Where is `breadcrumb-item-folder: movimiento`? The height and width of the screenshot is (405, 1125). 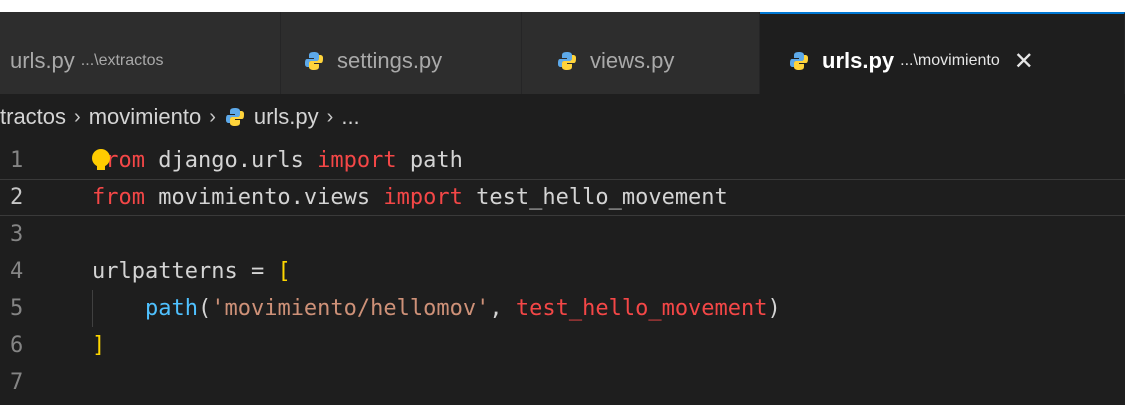 breadcrumb-item-folder: movimiento is located at coordinates (145, 117).